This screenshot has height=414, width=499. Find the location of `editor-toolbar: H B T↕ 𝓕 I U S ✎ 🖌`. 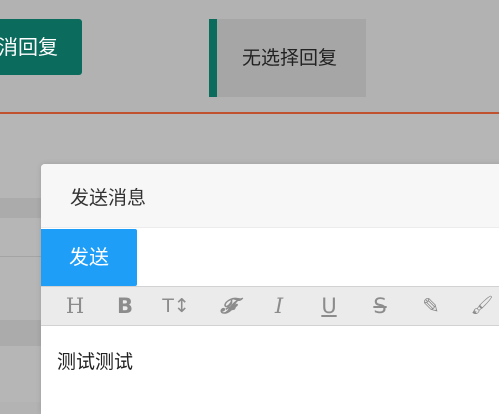

editor-toolbar: H B T↕ 𝓕 I U S ✎ 🖌 is located at coordinates (270, 306).